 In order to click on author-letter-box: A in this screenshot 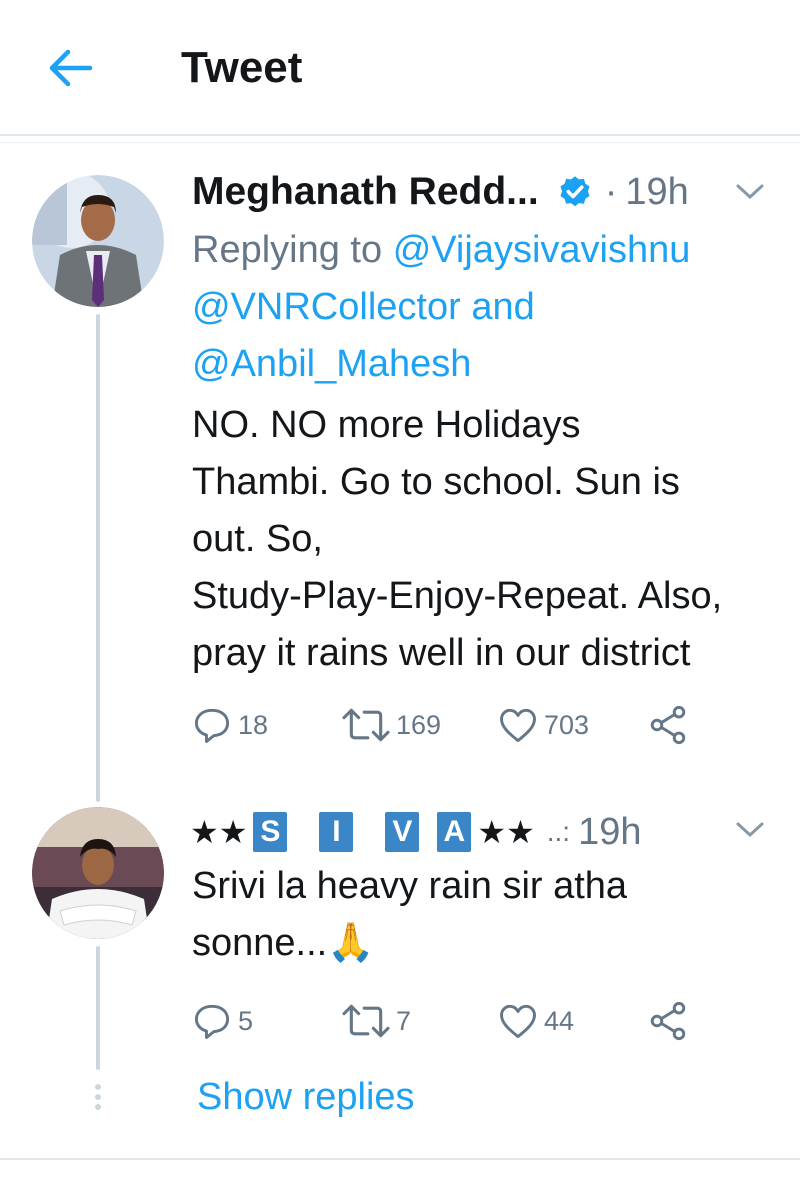, I will do `click(454, 832)`.